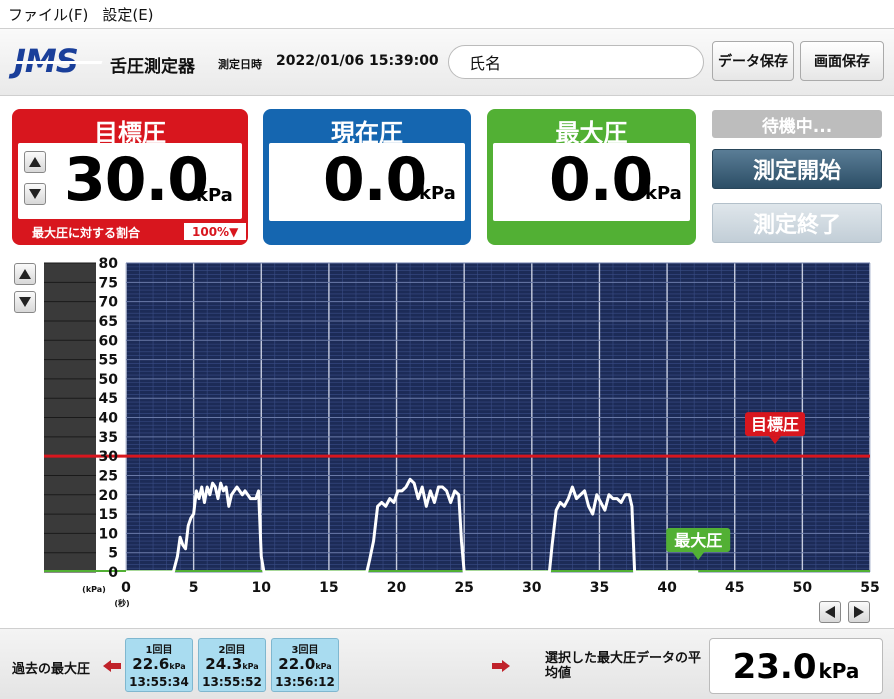 The width and height of the screenshot is (894, 699). I want to click on red-arrow-right-icon, so click(501, 666).